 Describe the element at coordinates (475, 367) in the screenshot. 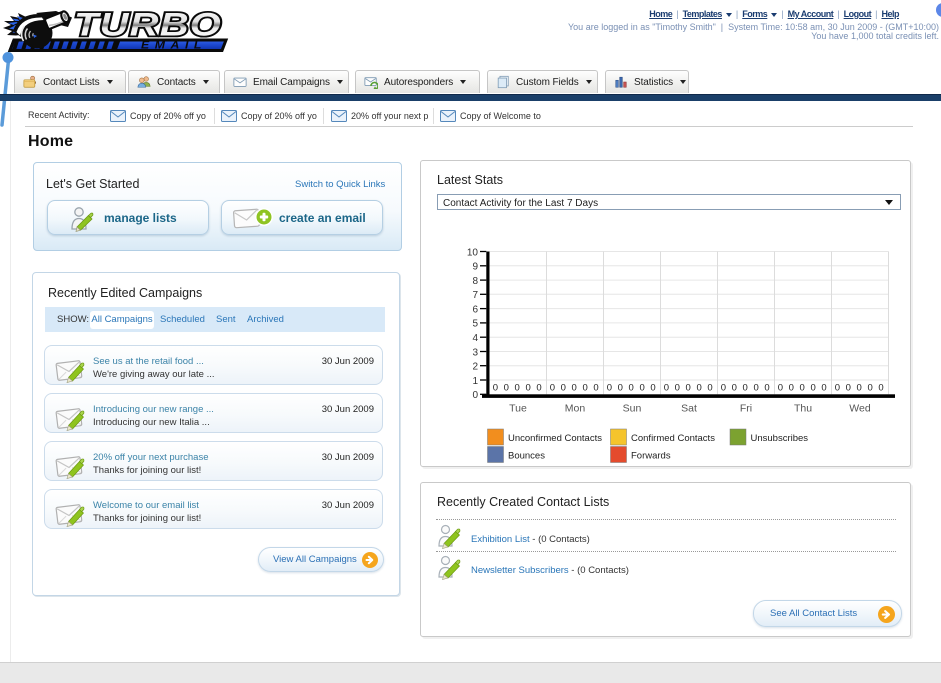

I see `svg-text: 2` at that location.